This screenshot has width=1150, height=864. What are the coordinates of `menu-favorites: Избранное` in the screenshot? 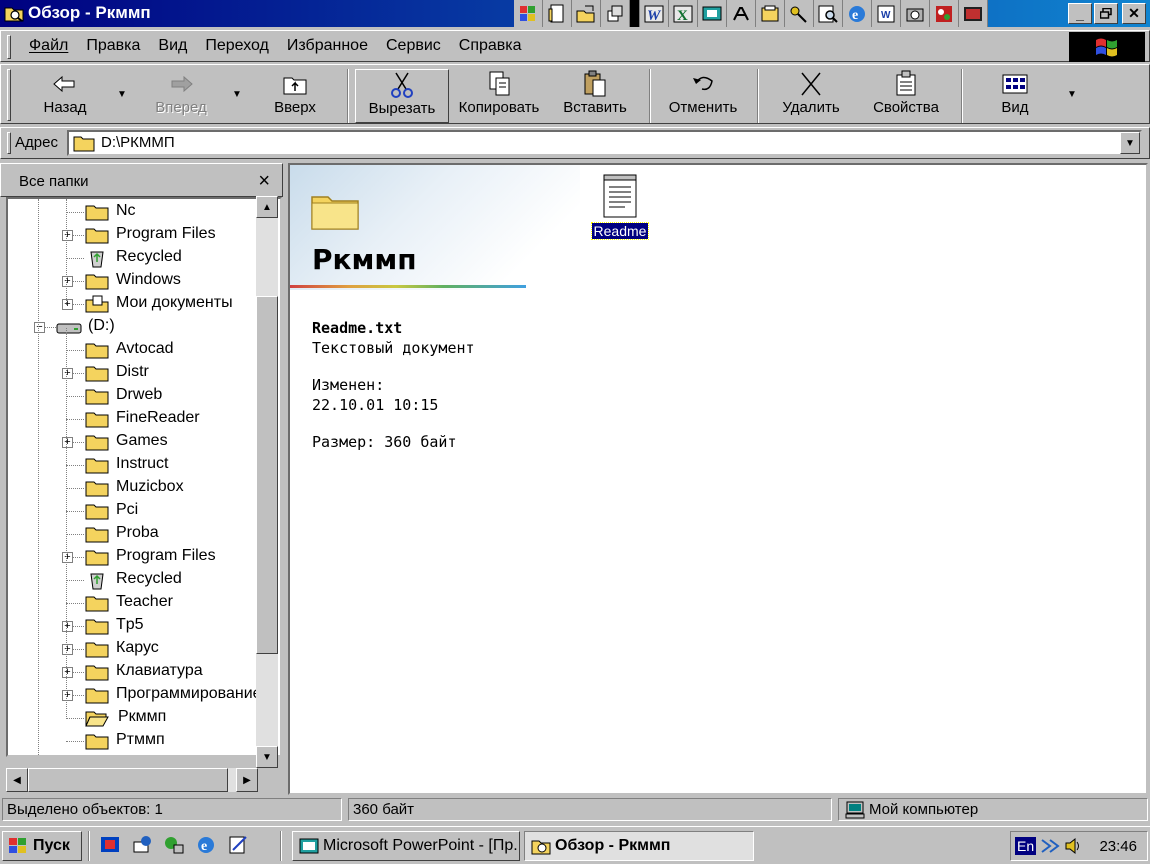 It's located at (327, 46).